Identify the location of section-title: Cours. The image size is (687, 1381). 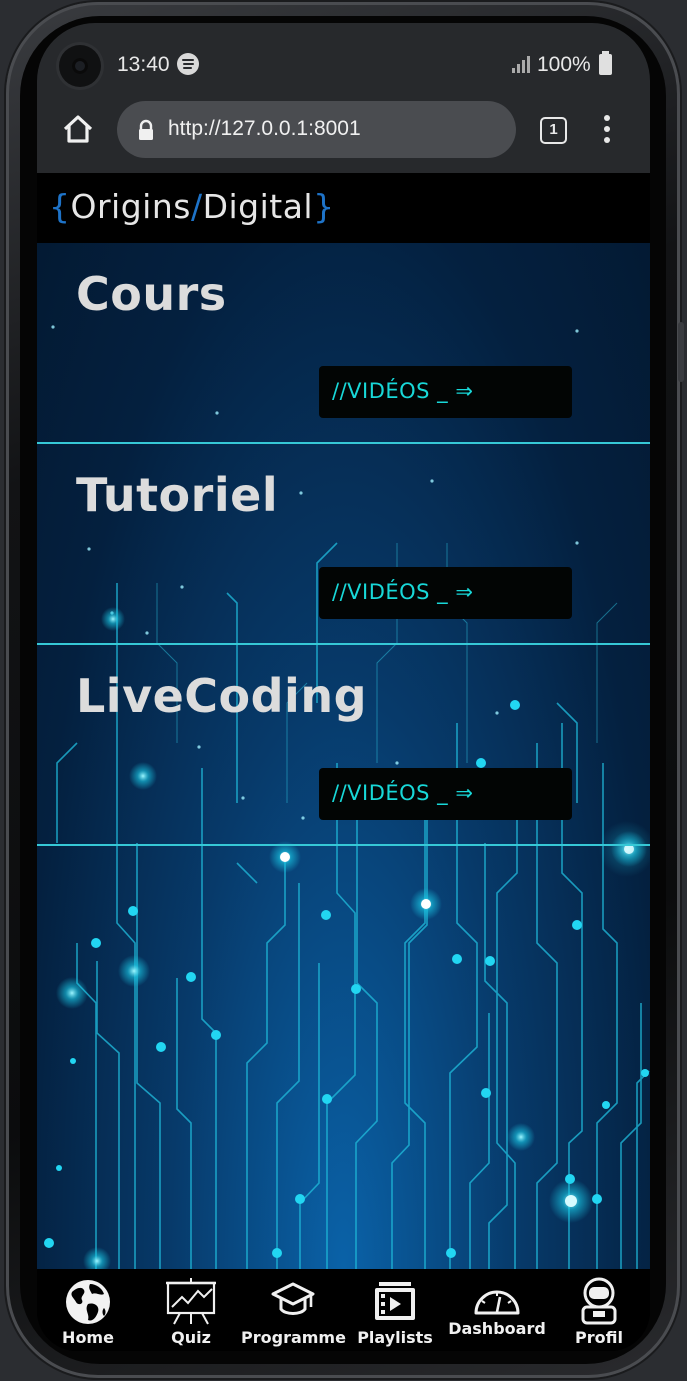
(151, 294).